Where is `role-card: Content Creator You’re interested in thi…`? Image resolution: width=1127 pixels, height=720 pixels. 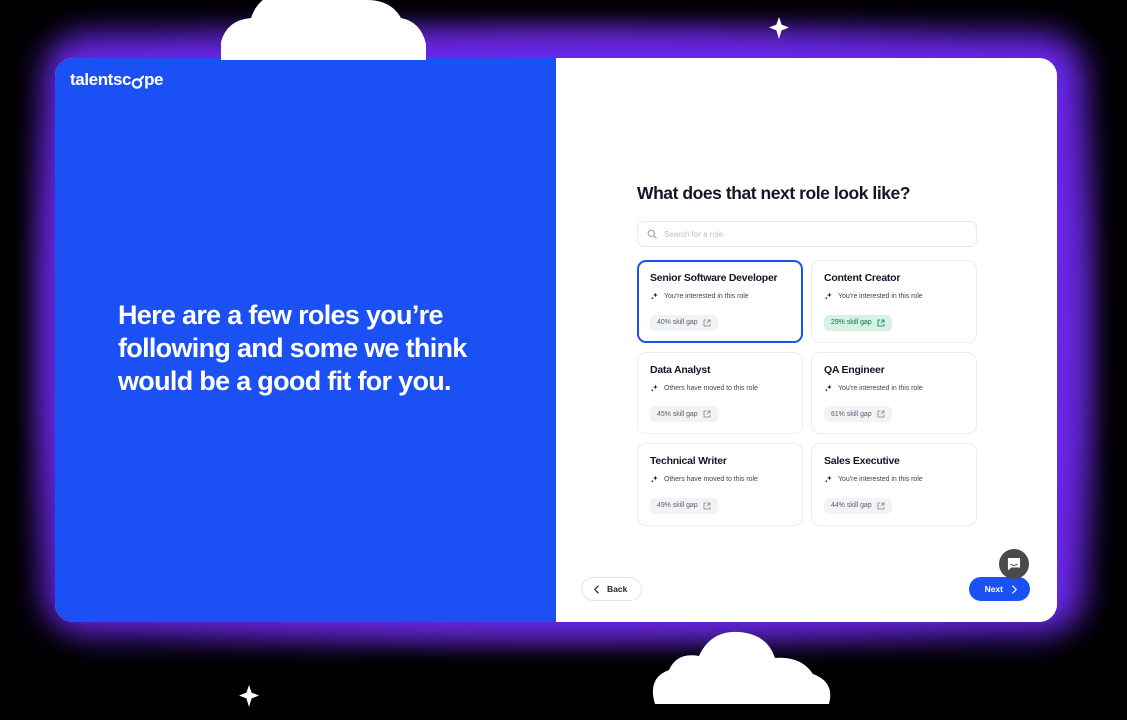 role-card: Content Creator You’re interested in thi… is located at coordinates (894, 301).